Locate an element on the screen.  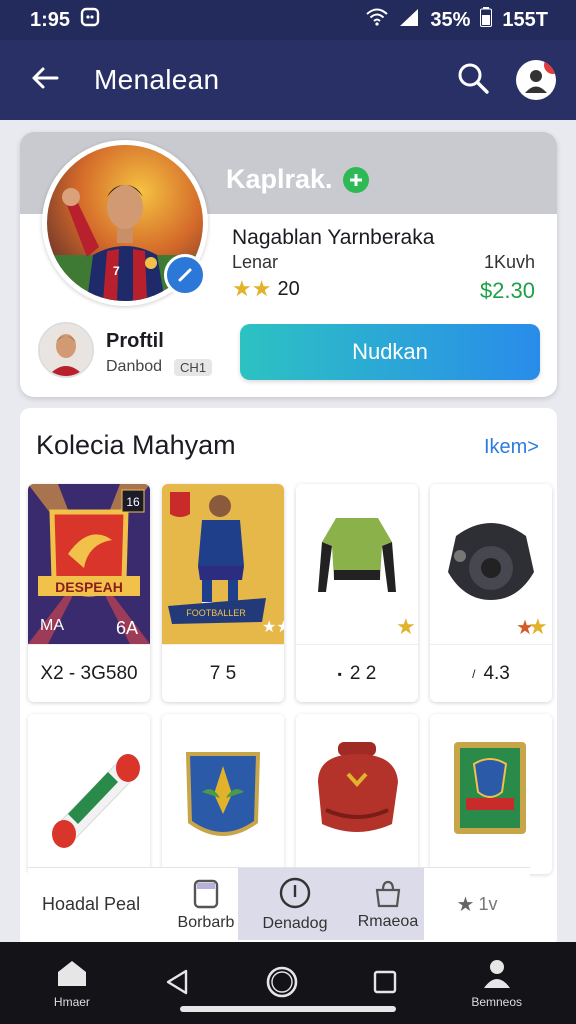
glove-image is located at coordinates (357, 794).